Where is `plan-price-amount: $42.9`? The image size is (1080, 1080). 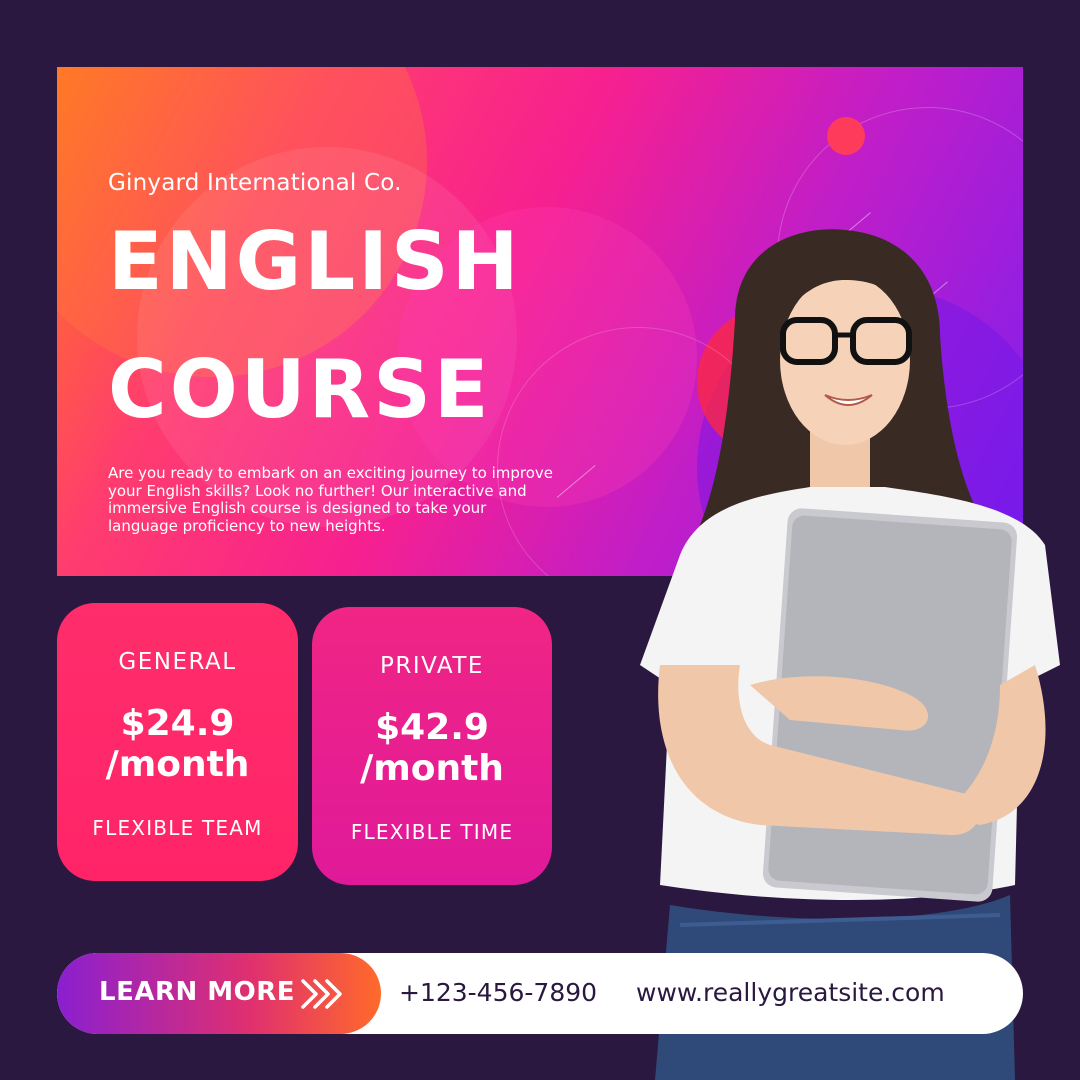
plan-price-amount: $42.9 is located at coordinates (432, 727).